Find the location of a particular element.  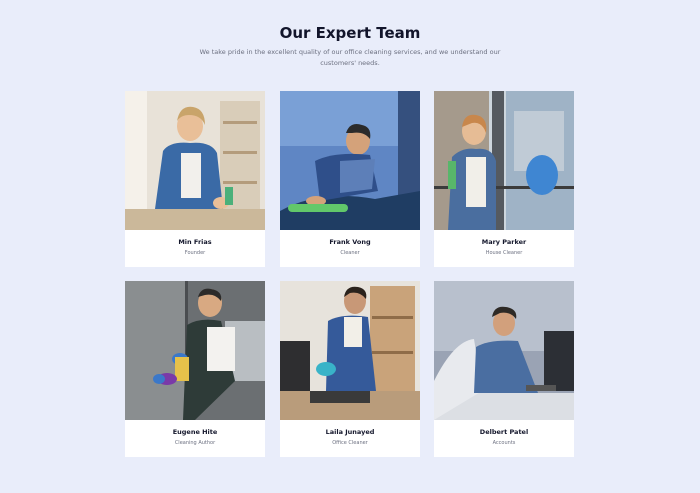

team-card-3: Mary Parker House Cleaner is located at coordinates (504, 179).